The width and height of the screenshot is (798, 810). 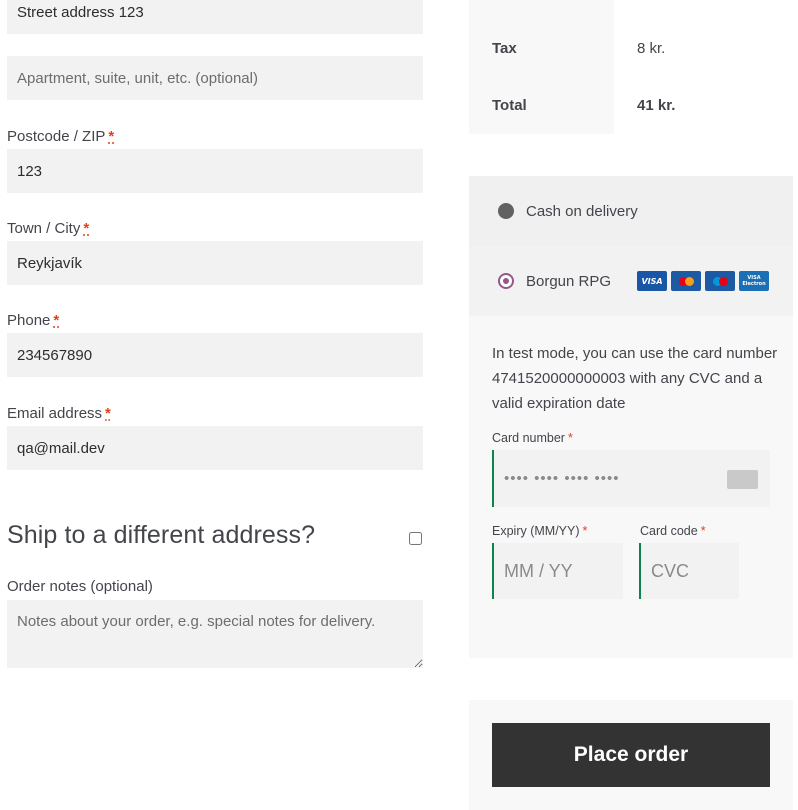 I want to click on visa-icon: VISA, so click(x=652, y=281).